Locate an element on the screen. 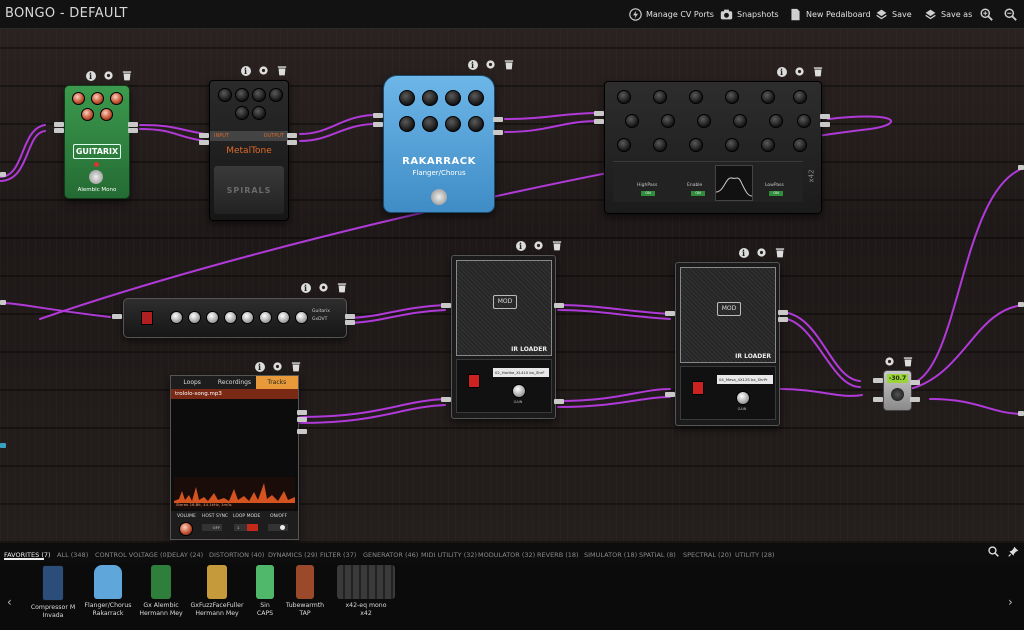 The width and height of the screenshot is (1024, 630). knob-mid is located at coordinates (194, 317).